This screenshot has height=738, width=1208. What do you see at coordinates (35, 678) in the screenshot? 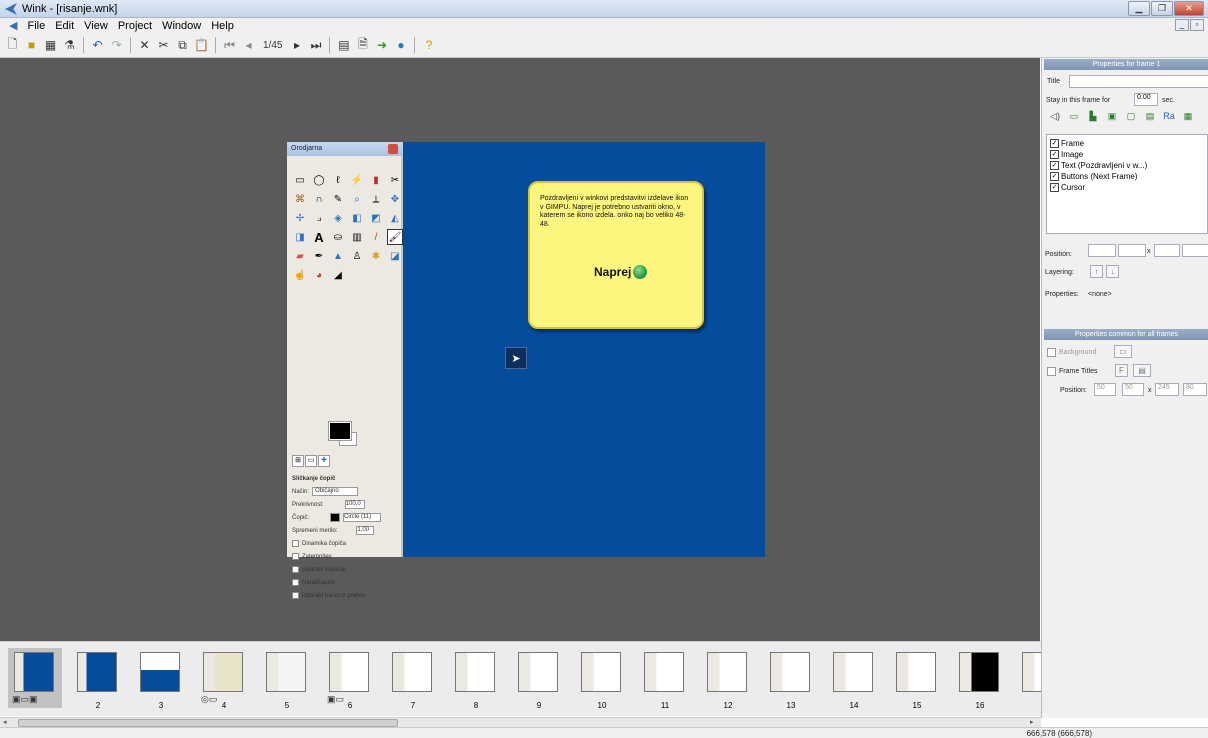
I see `frame-thumbnail-1: ▣▭▣` at bounding box center [35, 678].